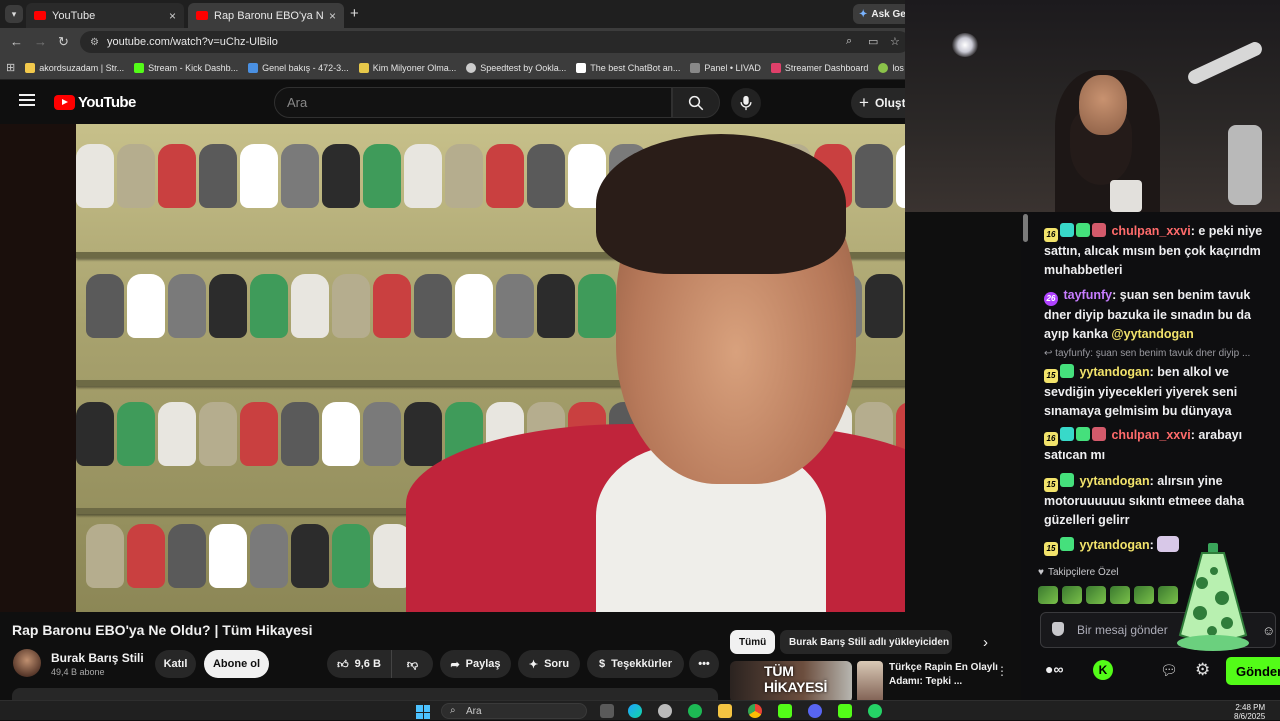 This screenshot has width=1280, height=721. I want to click on chrome-icon, so click(755, 711).